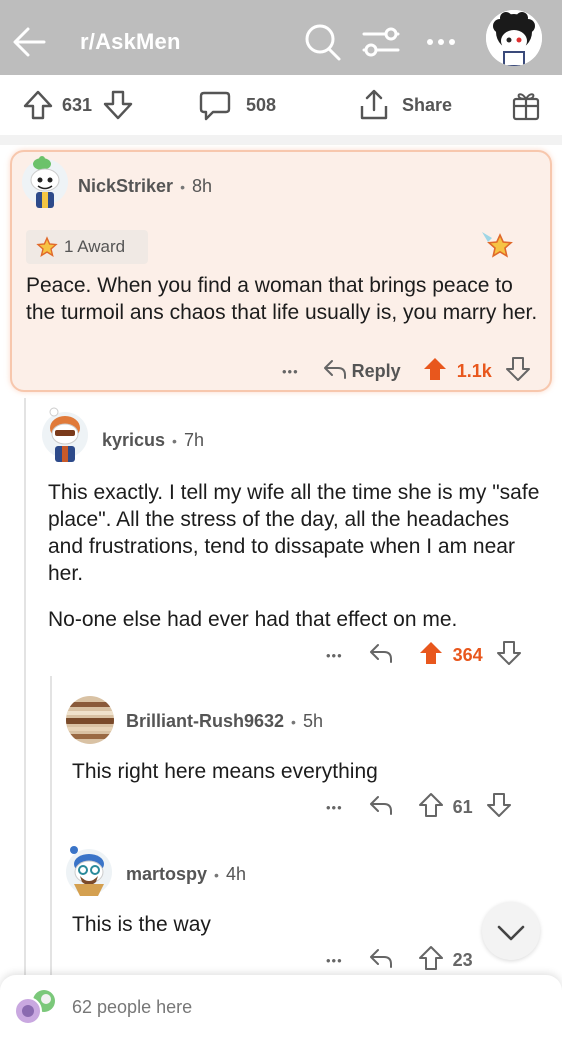  What do you see at coordinates (235, 874) in the screenshot?
I see `comment-age: 4h` at bounding box center [235, 874].